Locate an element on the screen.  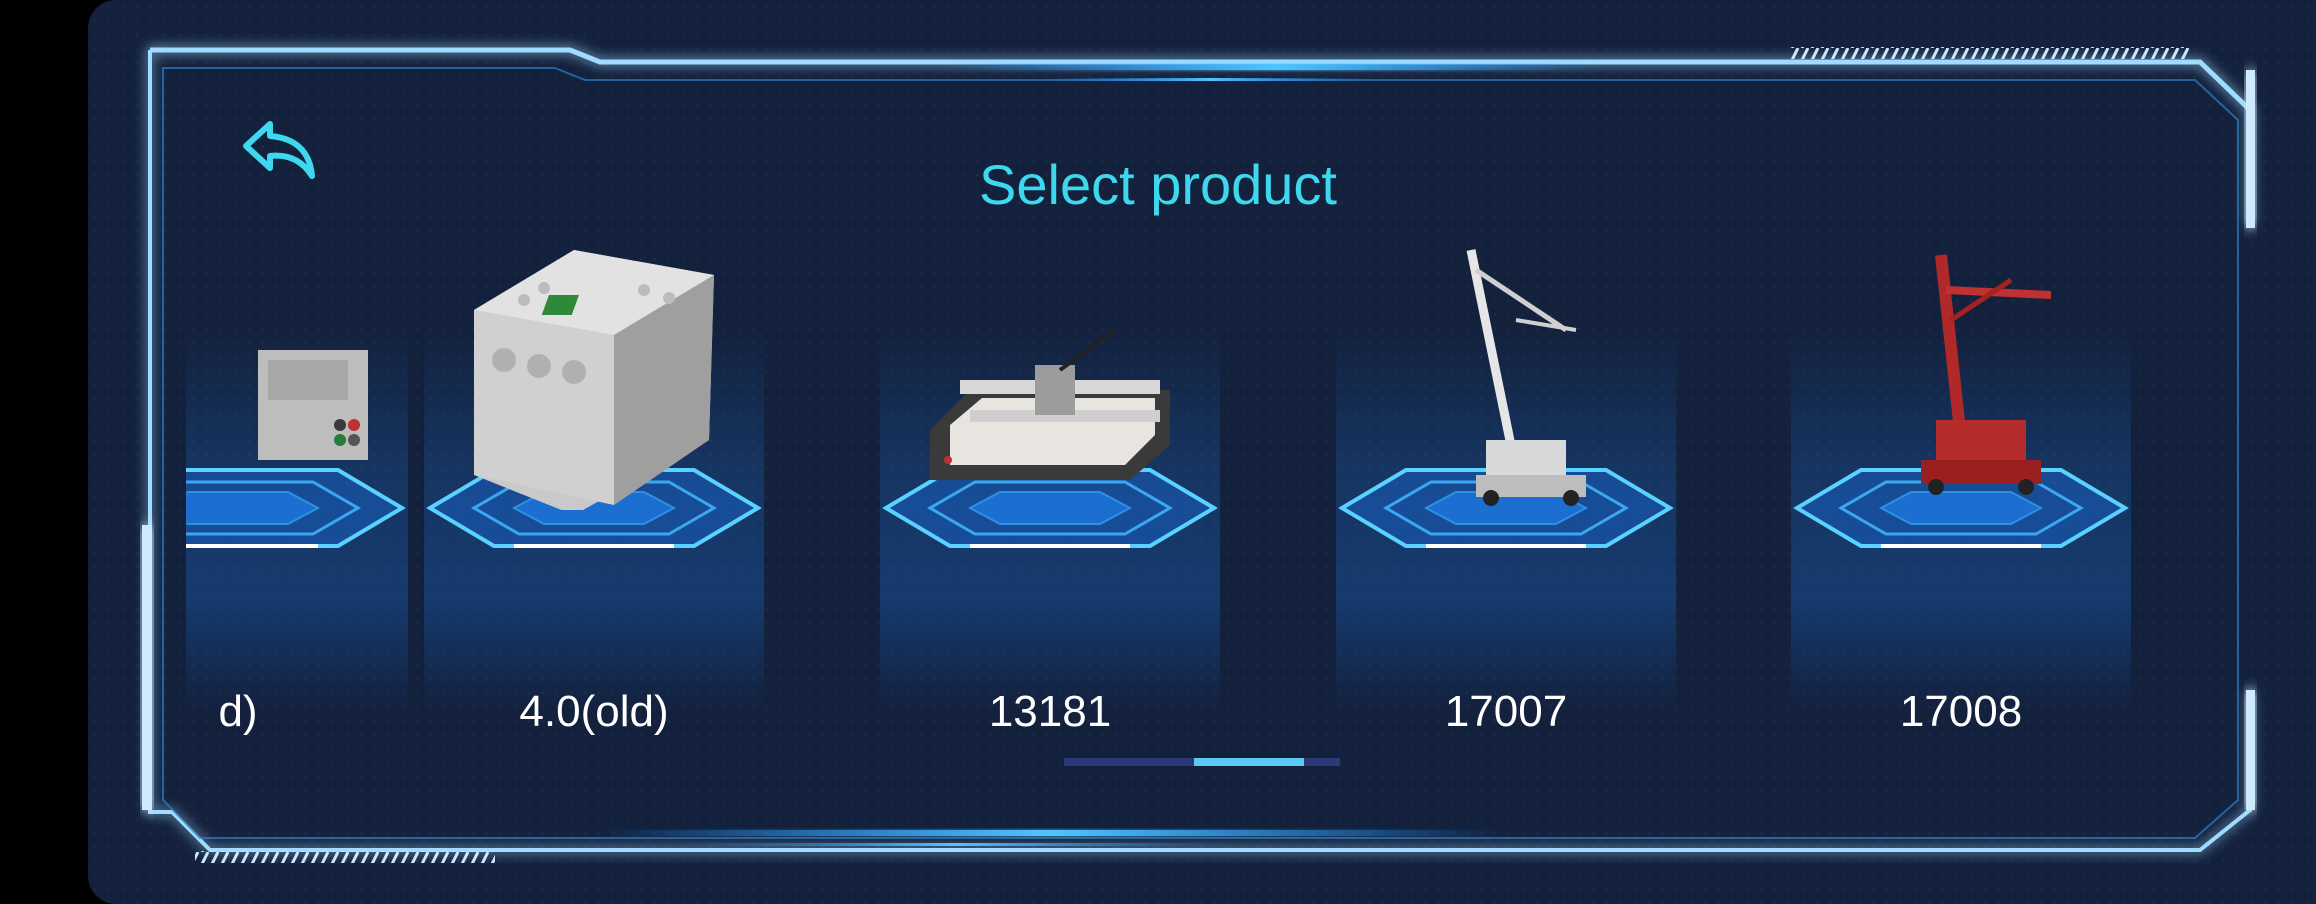
product-image-crane-white is located at coordinates (1526, 377).